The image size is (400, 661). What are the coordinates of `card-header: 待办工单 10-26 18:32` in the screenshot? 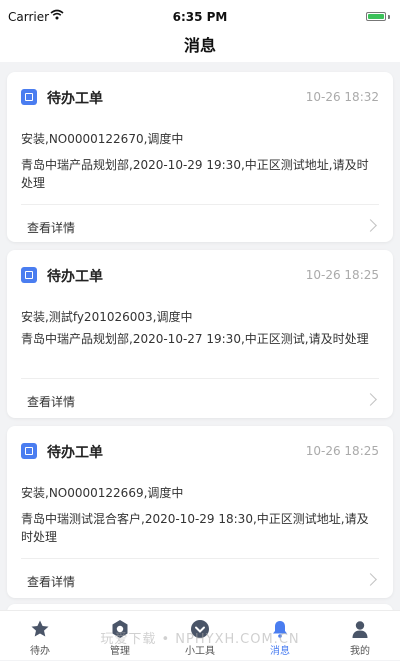 It's located at (200, 95).